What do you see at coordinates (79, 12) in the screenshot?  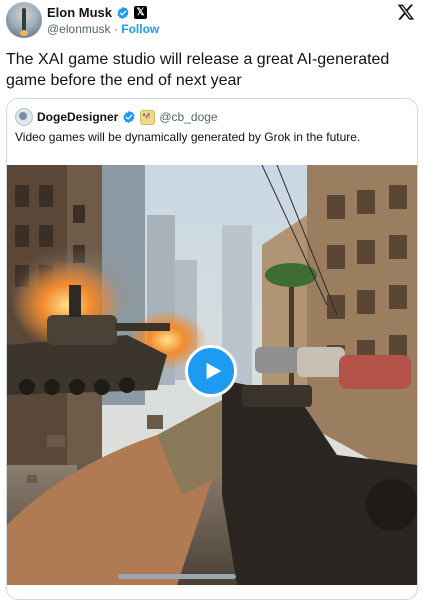 I see `author-name: Elon Musk` at bounding box center [79, 12].